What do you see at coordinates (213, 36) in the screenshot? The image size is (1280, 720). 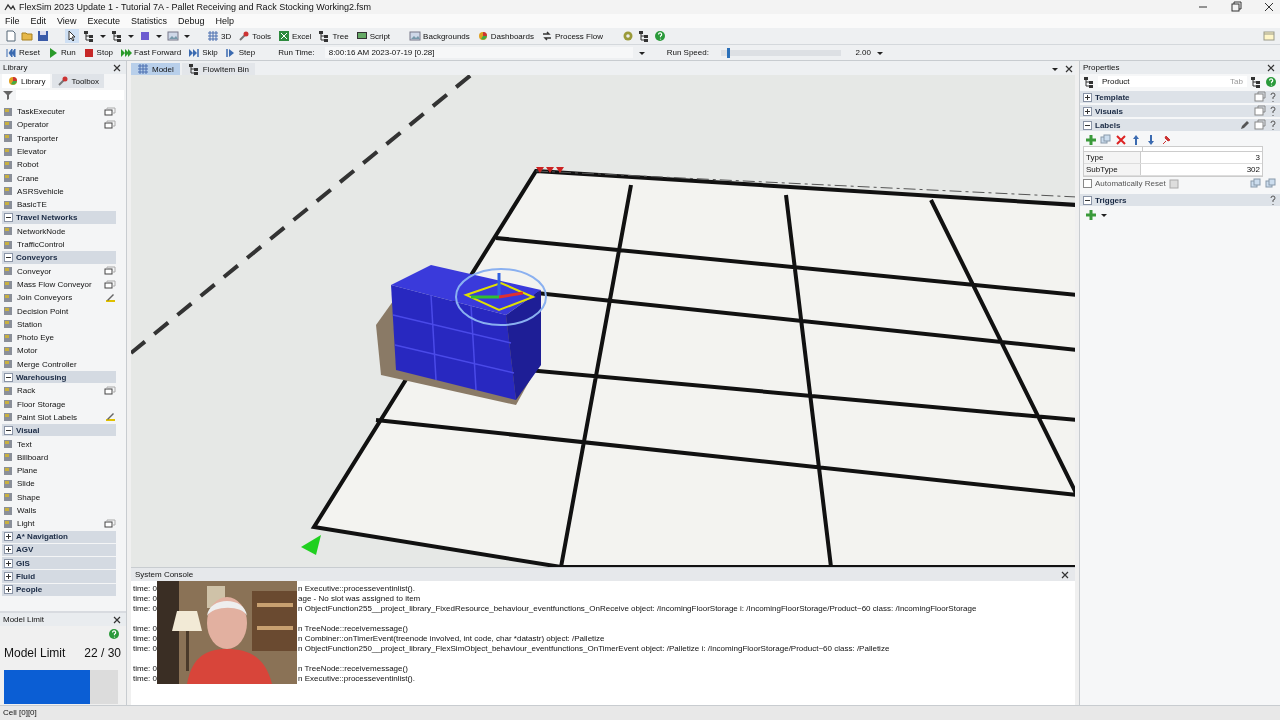 I see `grid-icon` at bounding box center [213, 36].